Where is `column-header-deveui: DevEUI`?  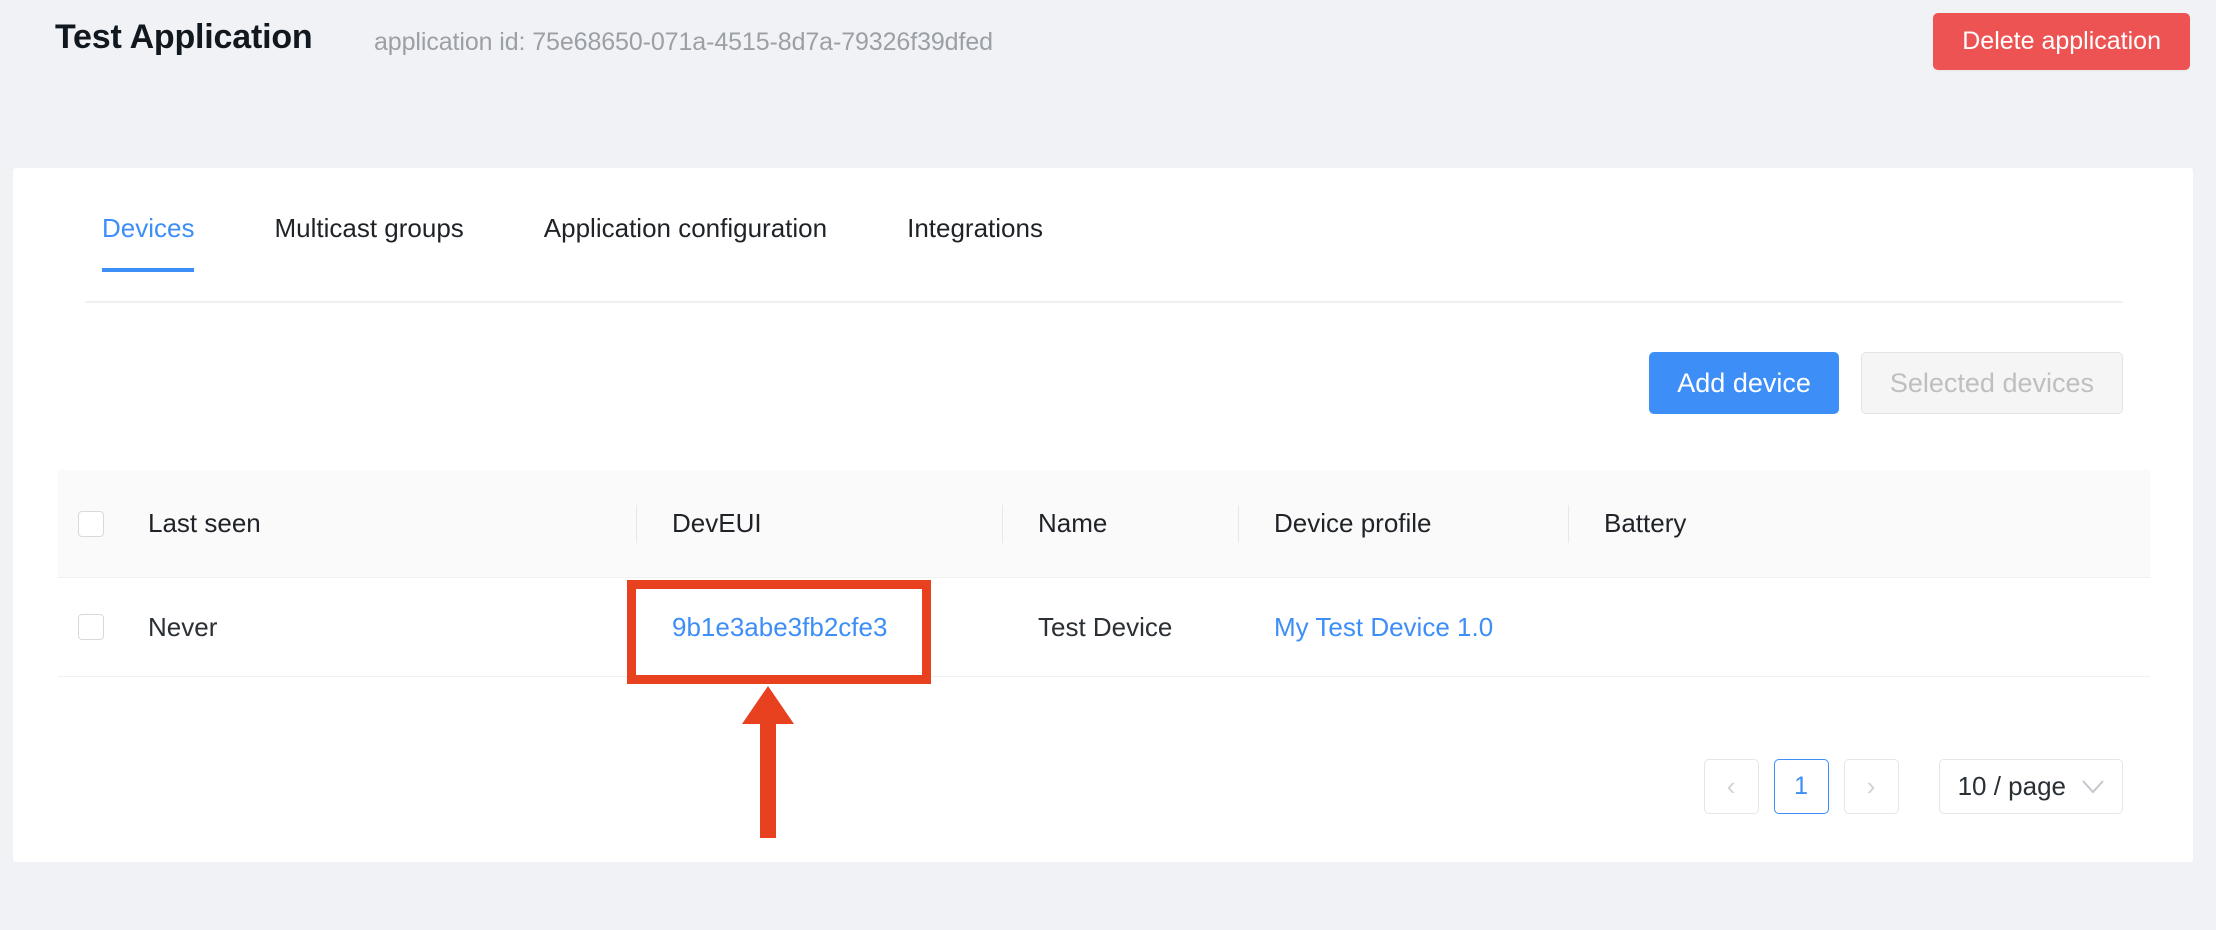 column-header-deveui: DevEUI is located at coordinates (819, 523).